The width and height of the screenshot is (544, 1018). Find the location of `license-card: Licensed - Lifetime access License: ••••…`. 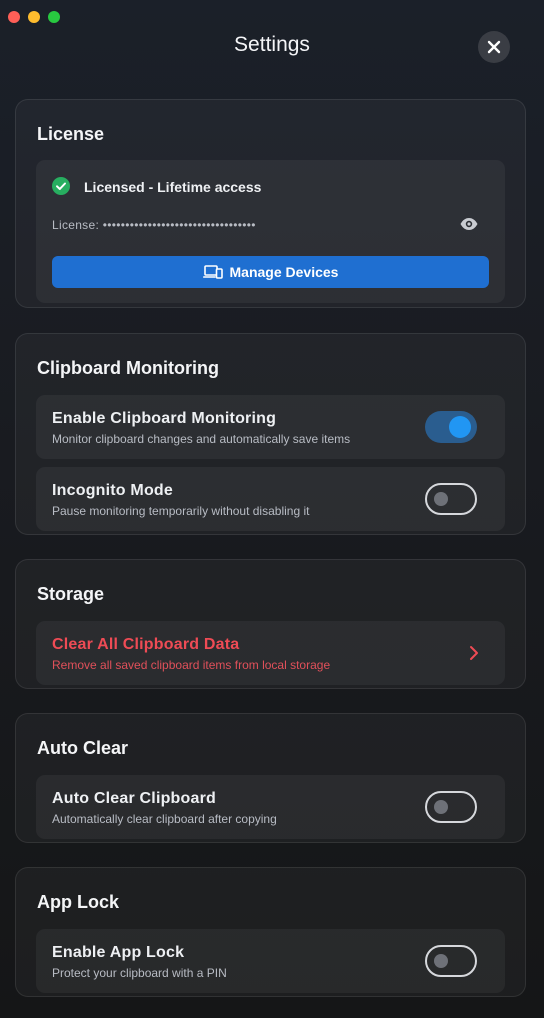

license-card: Licensed - Lifetime access License: ••••… is located at coordinates (270, 231).